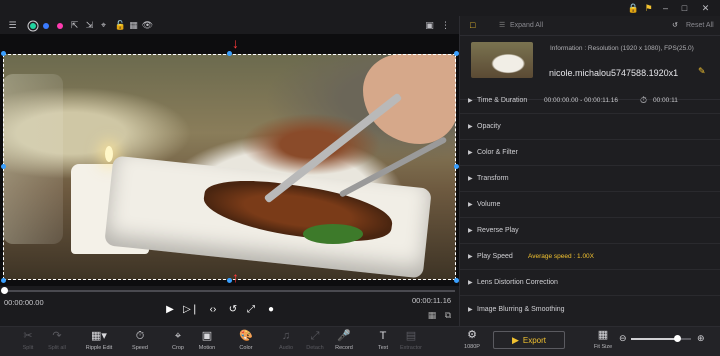  I want to click on expand-all-button: Expand All, so click(526, 25).